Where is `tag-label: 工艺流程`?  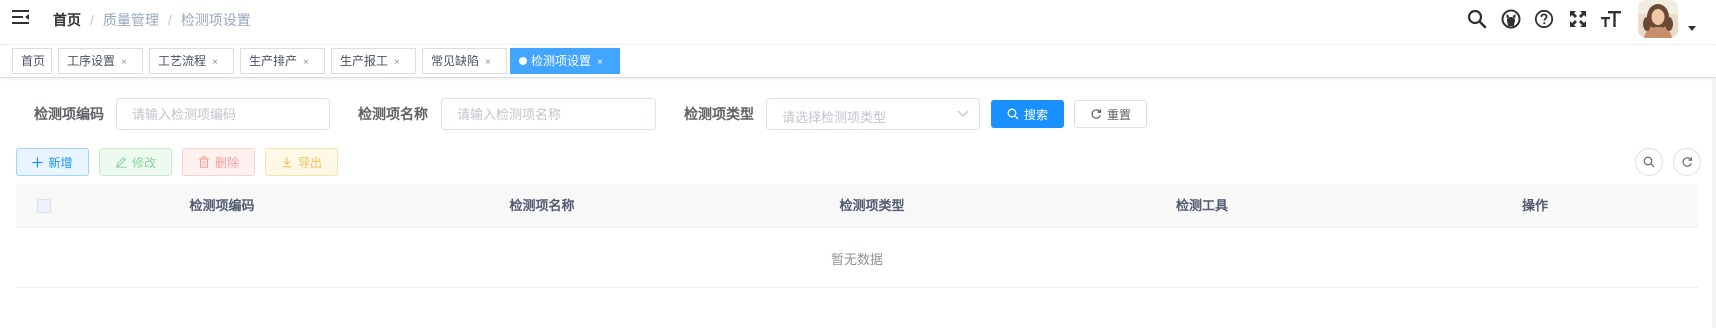 tag-label: 工艺流程 is located at coordinates (182, 61).